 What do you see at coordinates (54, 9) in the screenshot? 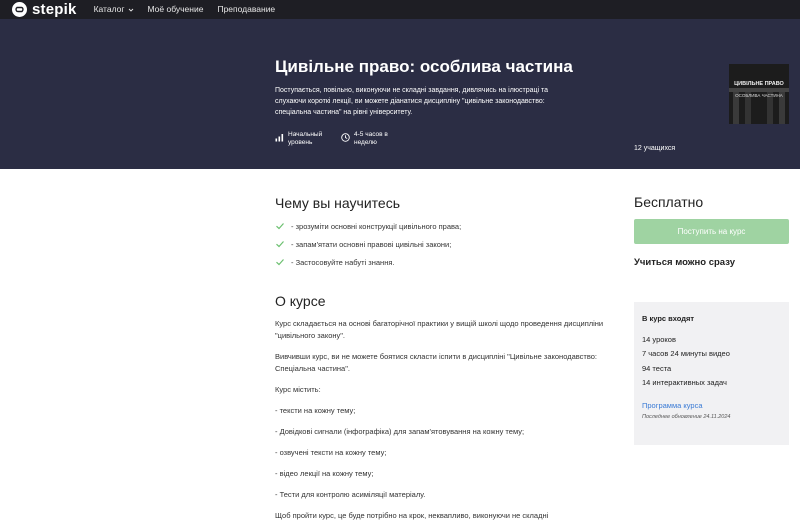
I see `logo-text: stepik` at bounding box center [54, 9].